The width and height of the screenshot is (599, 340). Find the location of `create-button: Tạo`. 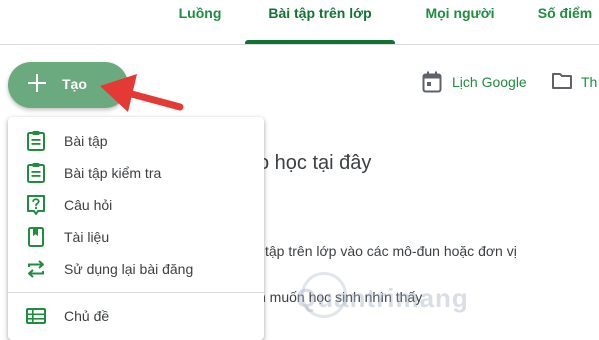

create-button: Tạo is located at coordinates (68, 85).